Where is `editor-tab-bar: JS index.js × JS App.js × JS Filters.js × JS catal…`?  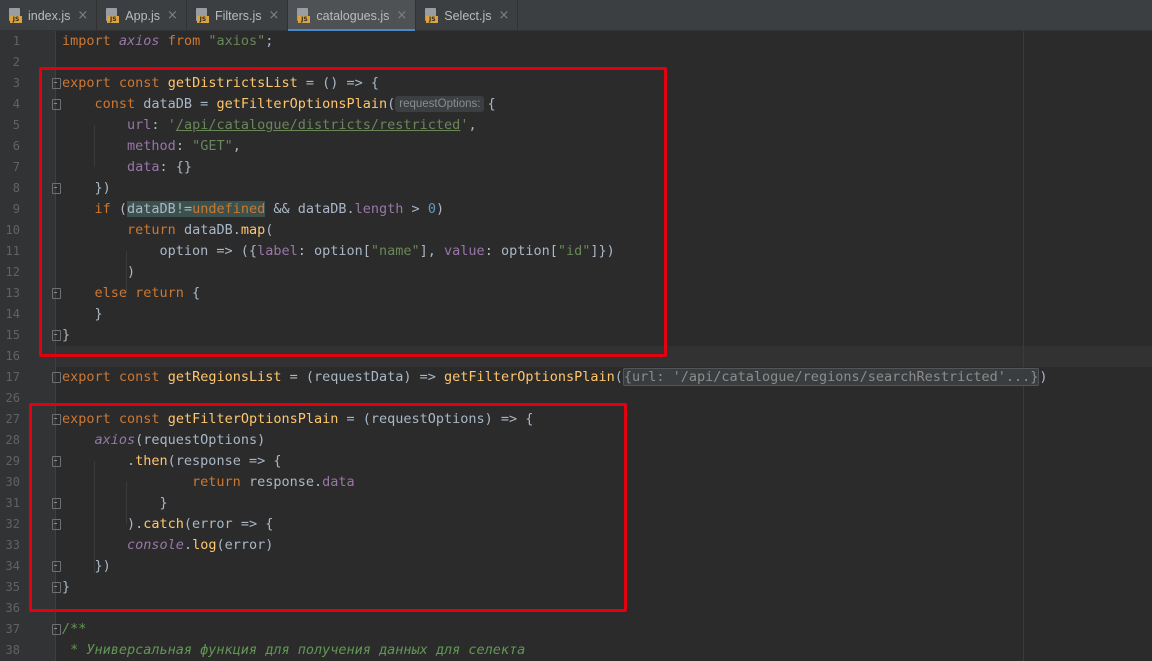 editor-tab-bar: JS index.js × JS App.js × JS Filters.js × JS catal… is located at coordinates (576, 16).